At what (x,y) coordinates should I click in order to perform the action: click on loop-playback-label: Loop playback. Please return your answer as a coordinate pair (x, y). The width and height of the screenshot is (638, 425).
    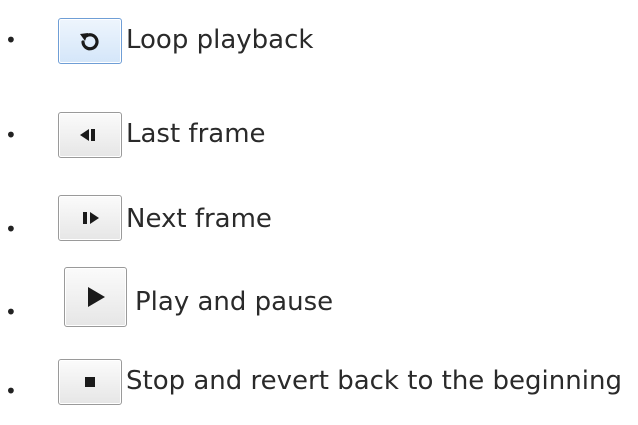
    Looking at the image, I should click on (220, 40).